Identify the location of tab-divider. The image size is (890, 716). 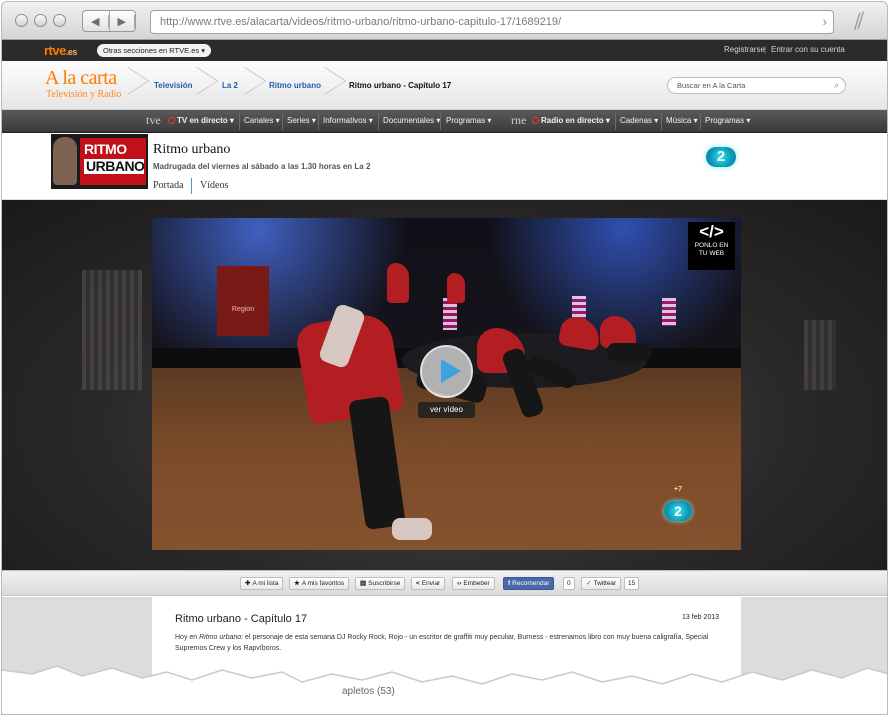
(191, 186).